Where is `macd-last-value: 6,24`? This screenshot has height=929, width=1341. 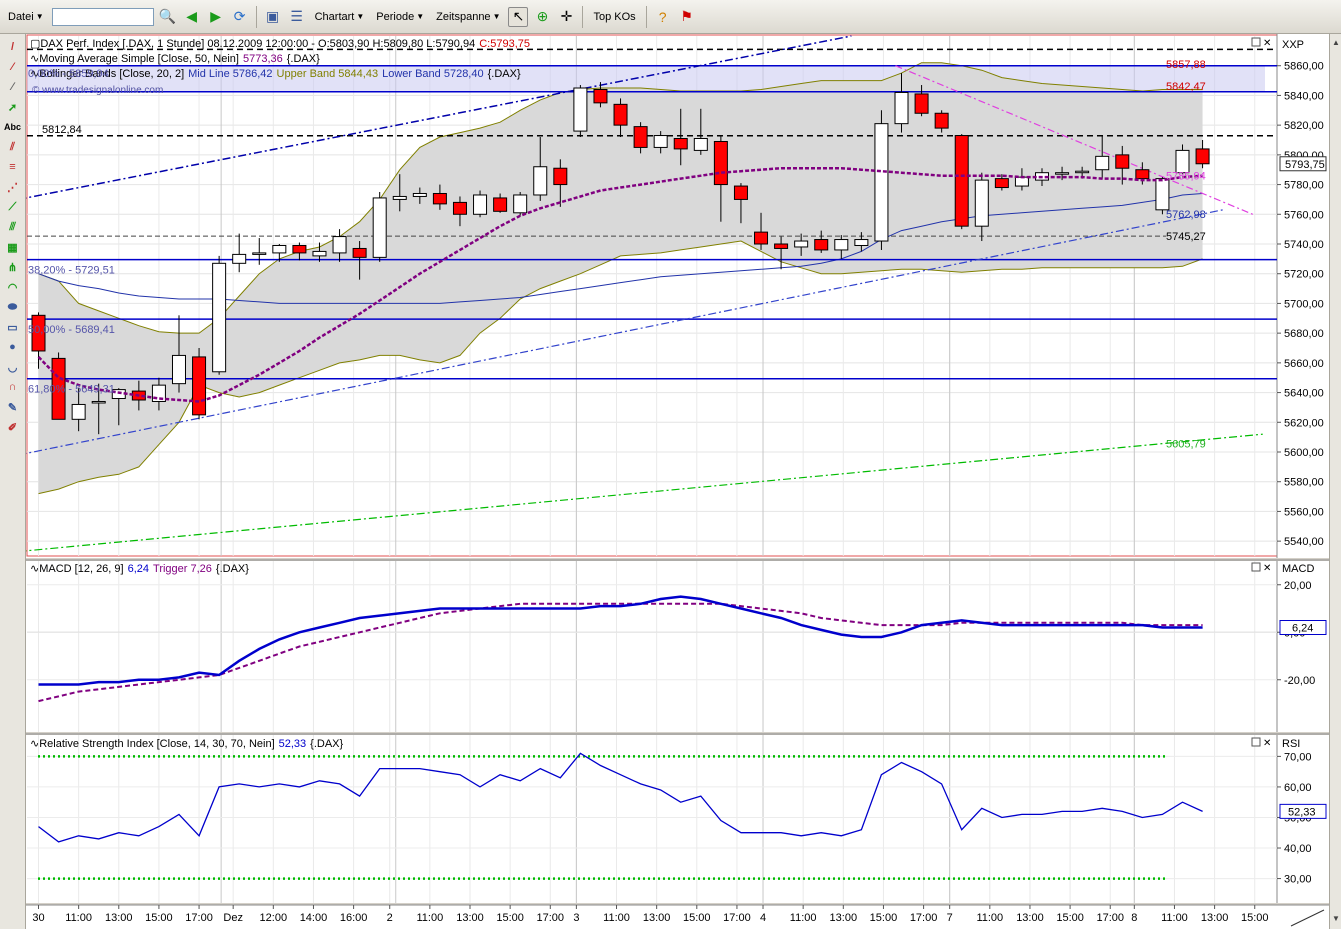 macd-last-value: 6,24 is located at coordinates (1302, 629).